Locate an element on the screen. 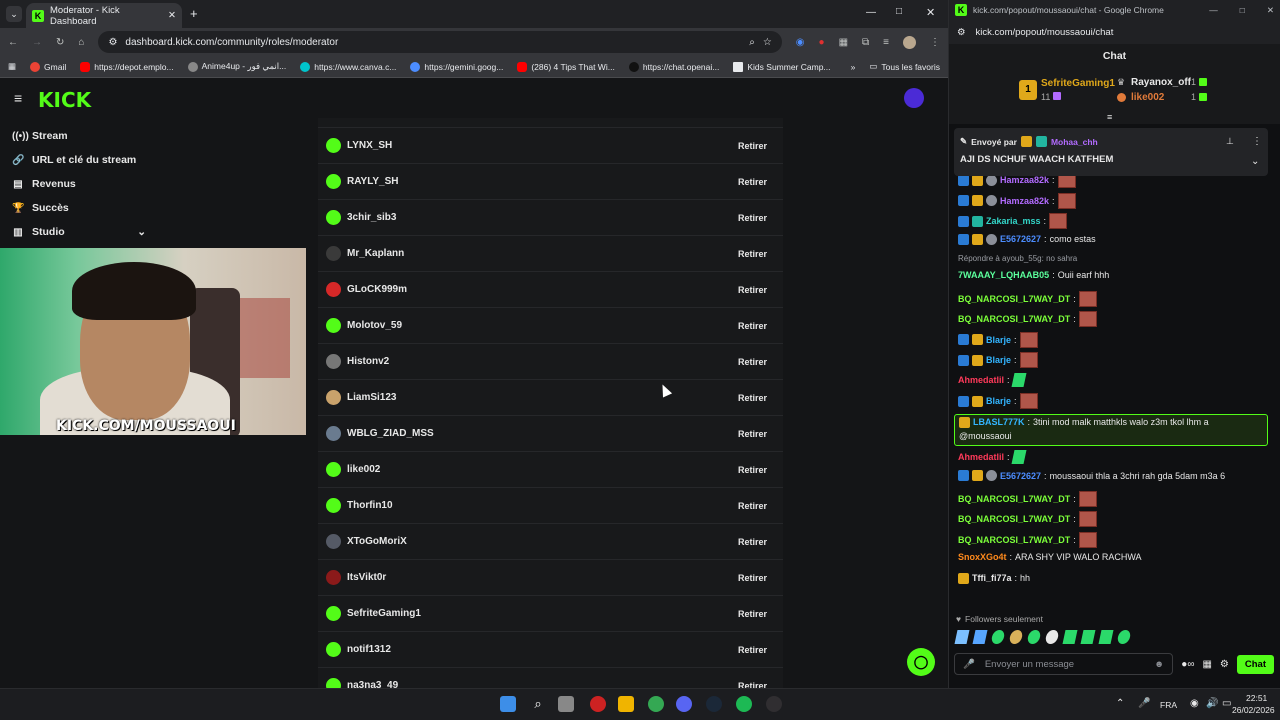 The width and height of the screenshot is (1280, 720). moderator-name: XToGoMoriX is located at coordinates (538, 541).